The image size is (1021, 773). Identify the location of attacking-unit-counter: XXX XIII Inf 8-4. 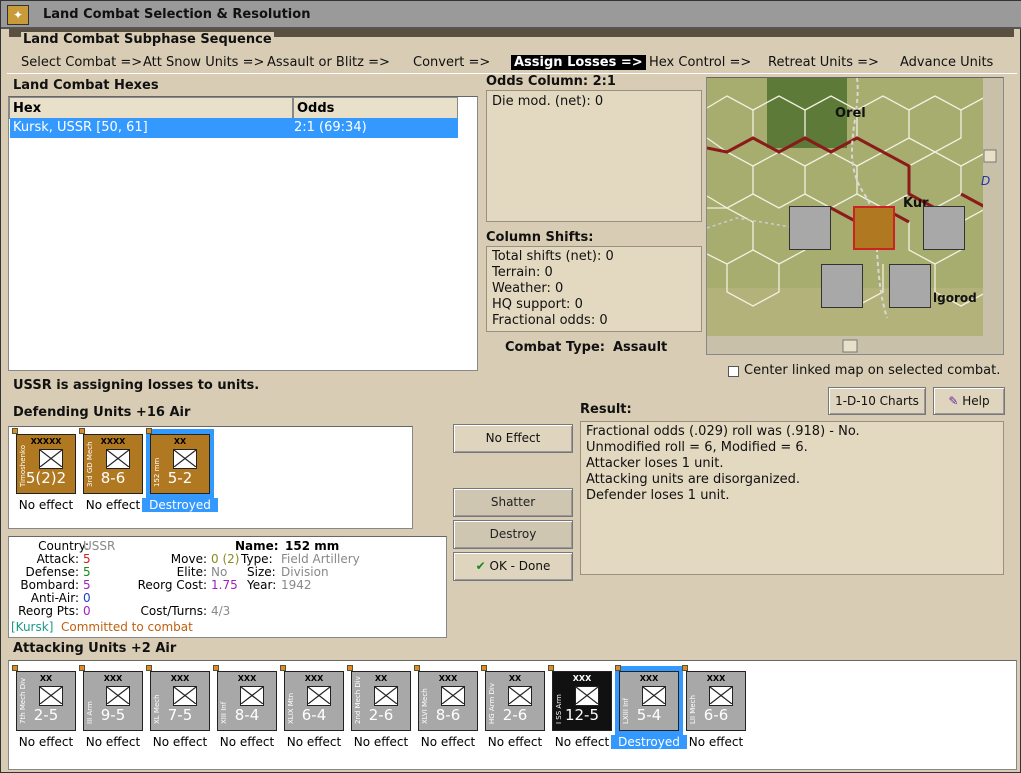
(247, 701).